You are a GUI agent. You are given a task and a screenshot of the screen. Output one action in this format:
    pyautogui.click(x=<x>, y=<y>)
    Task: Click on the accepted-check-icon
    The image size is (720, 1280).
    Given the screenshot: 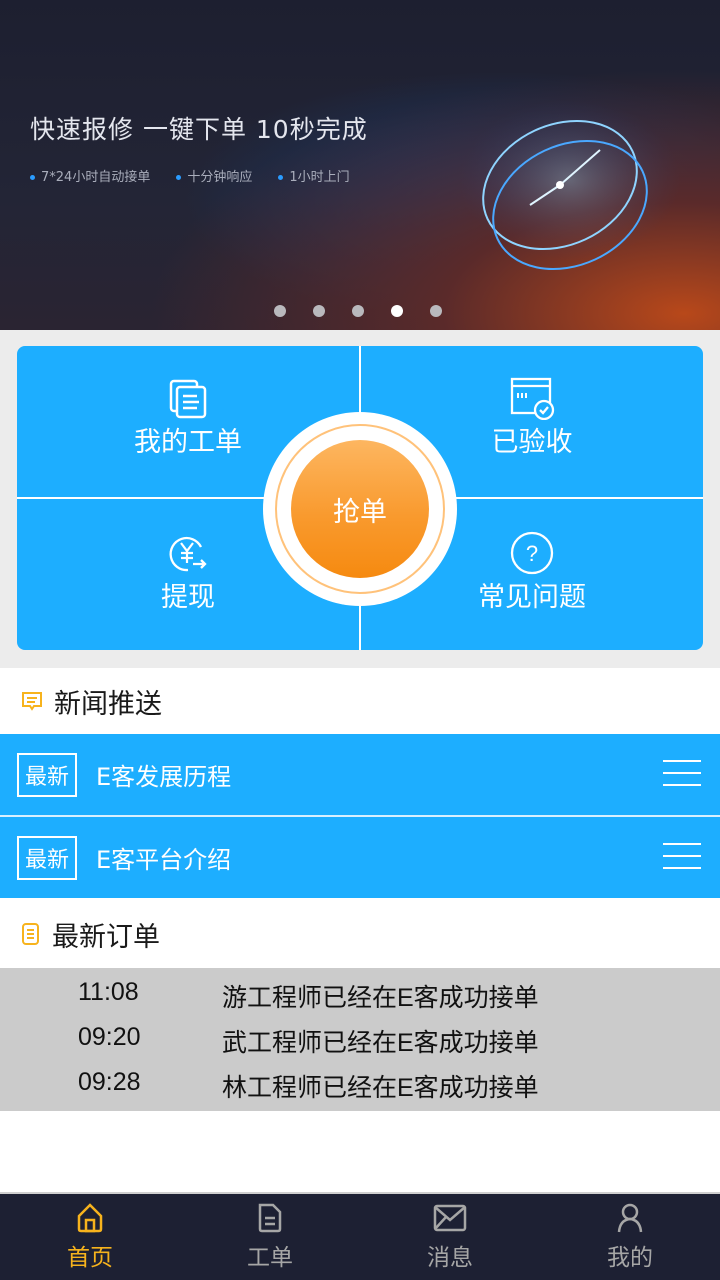 What is the action you would take?
    pyautogui.click(x=532, y=398)
    